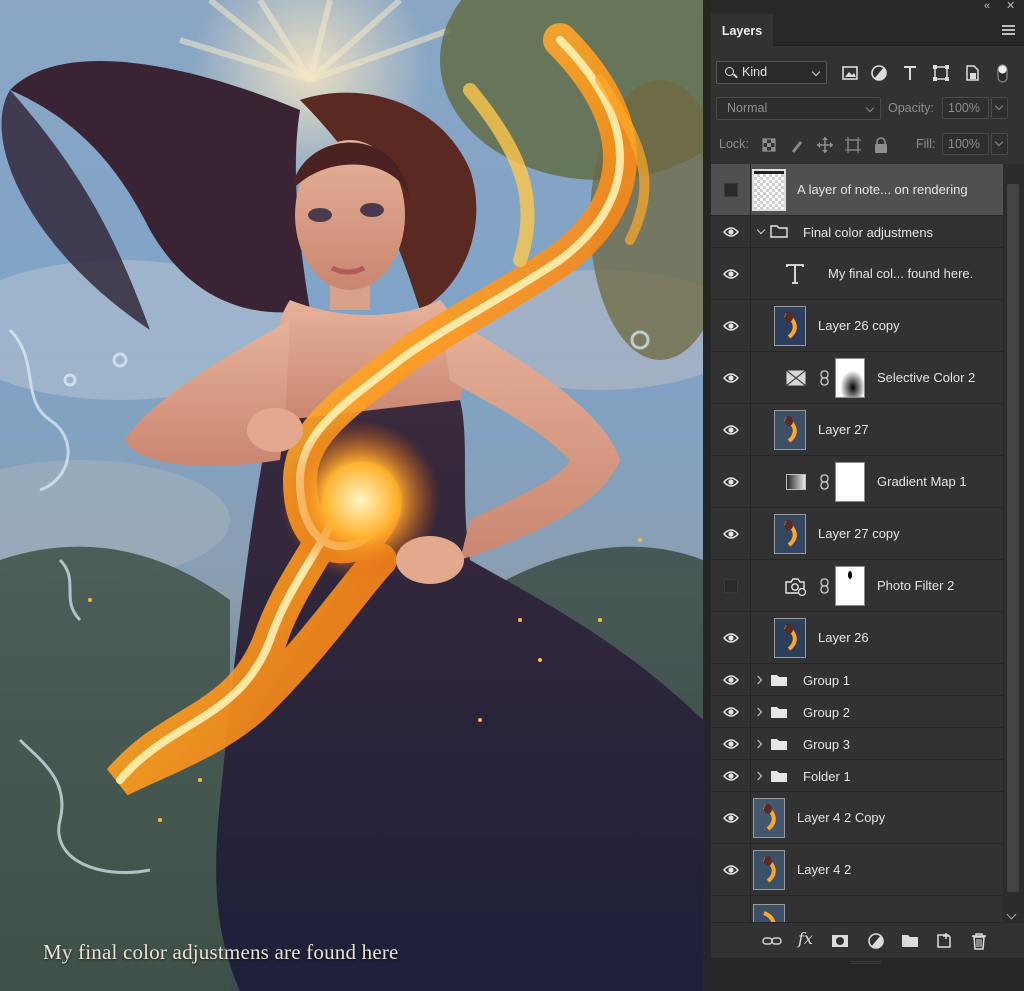  I want to click on visibility-off-box, so click(731, 585).